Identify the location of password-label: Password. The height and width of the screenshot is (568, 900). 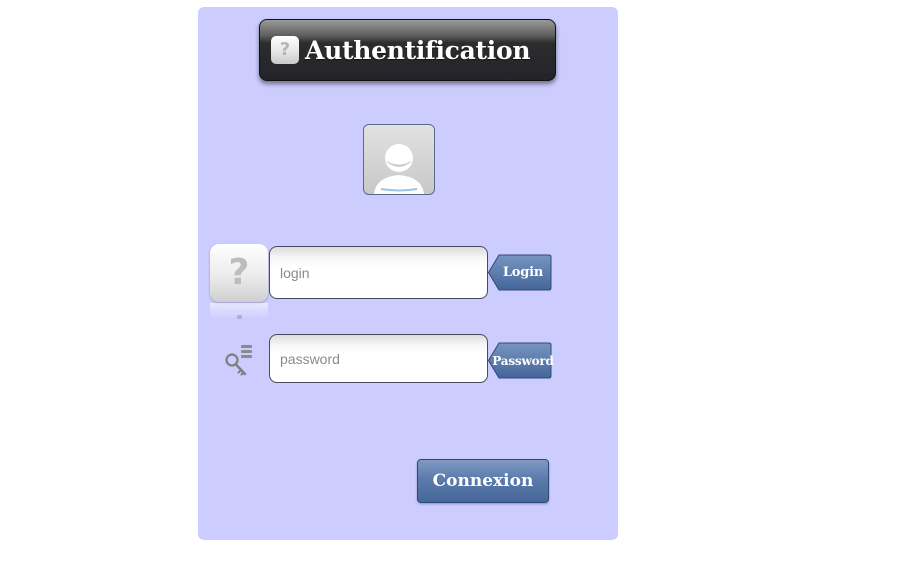
(523, 360).